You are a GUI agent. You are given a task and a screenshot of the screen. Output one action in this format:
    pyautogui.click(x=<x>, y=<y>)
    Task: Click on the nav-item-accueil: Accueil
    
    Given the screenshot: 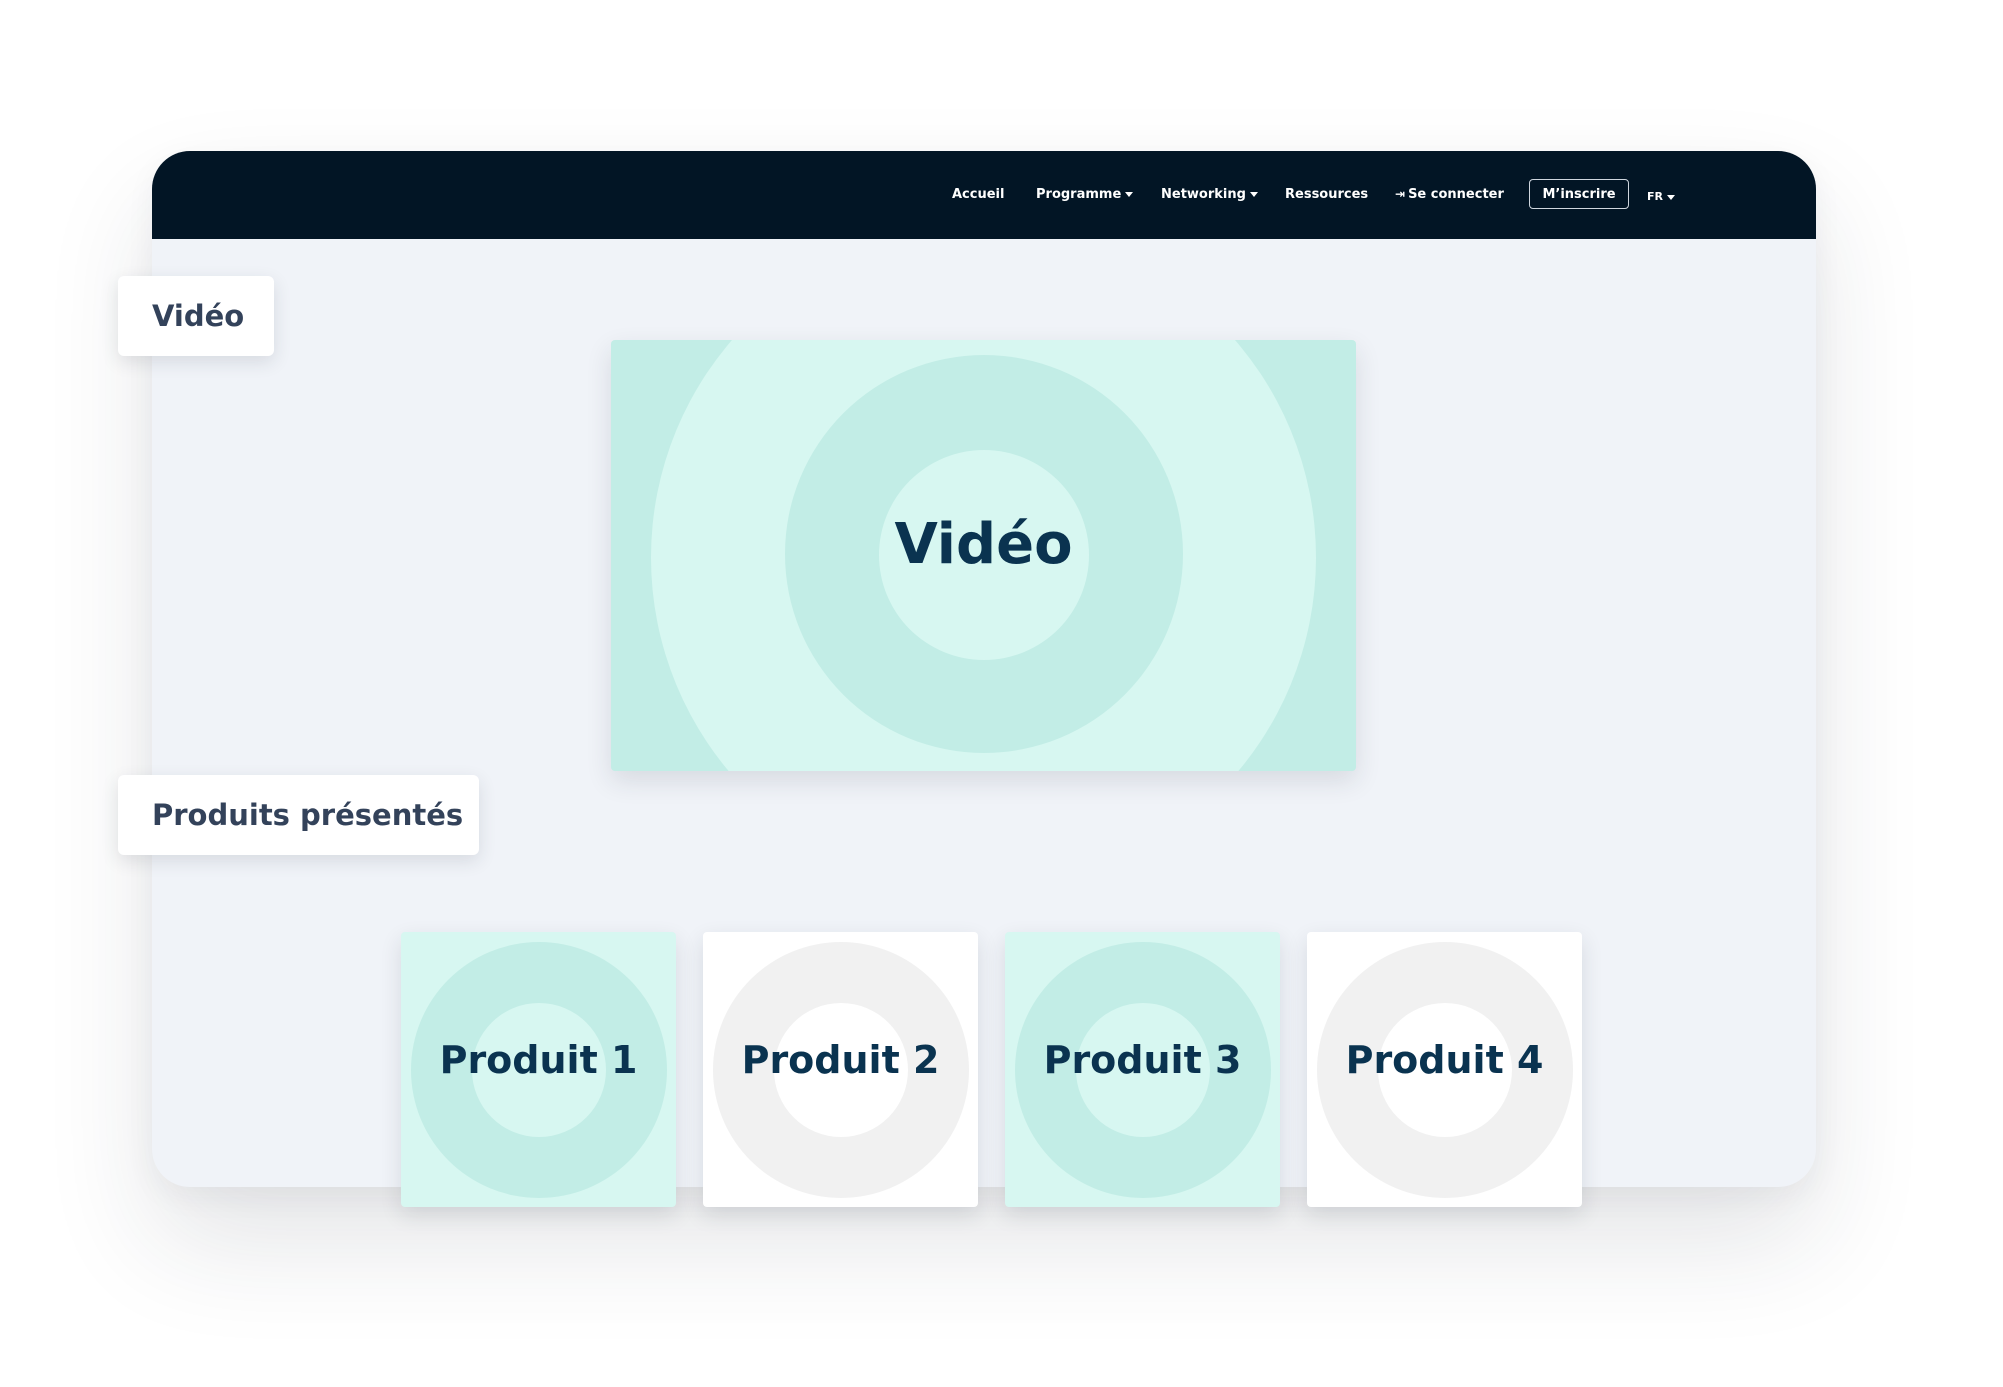 What is the action you would take?
    pyautogui.click(x=978, y=194)
    